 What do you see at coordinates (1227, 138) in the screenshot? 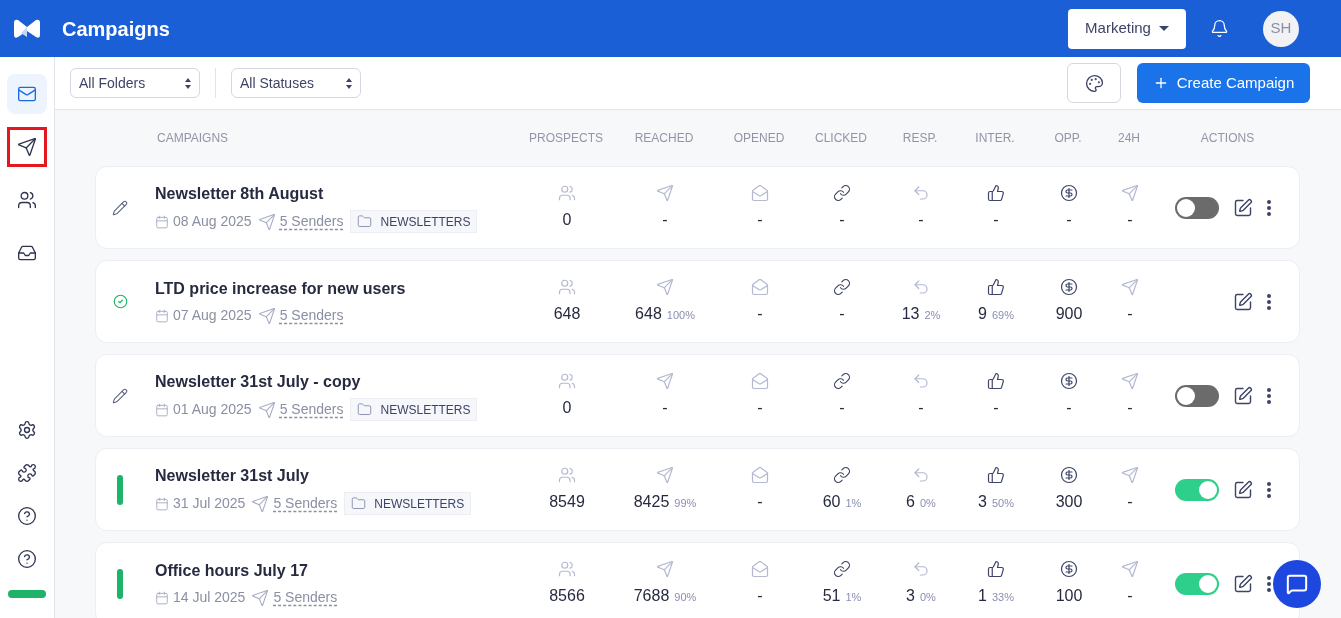
I see `column-header: ACTIONS` at bounding box center [1227, 138].